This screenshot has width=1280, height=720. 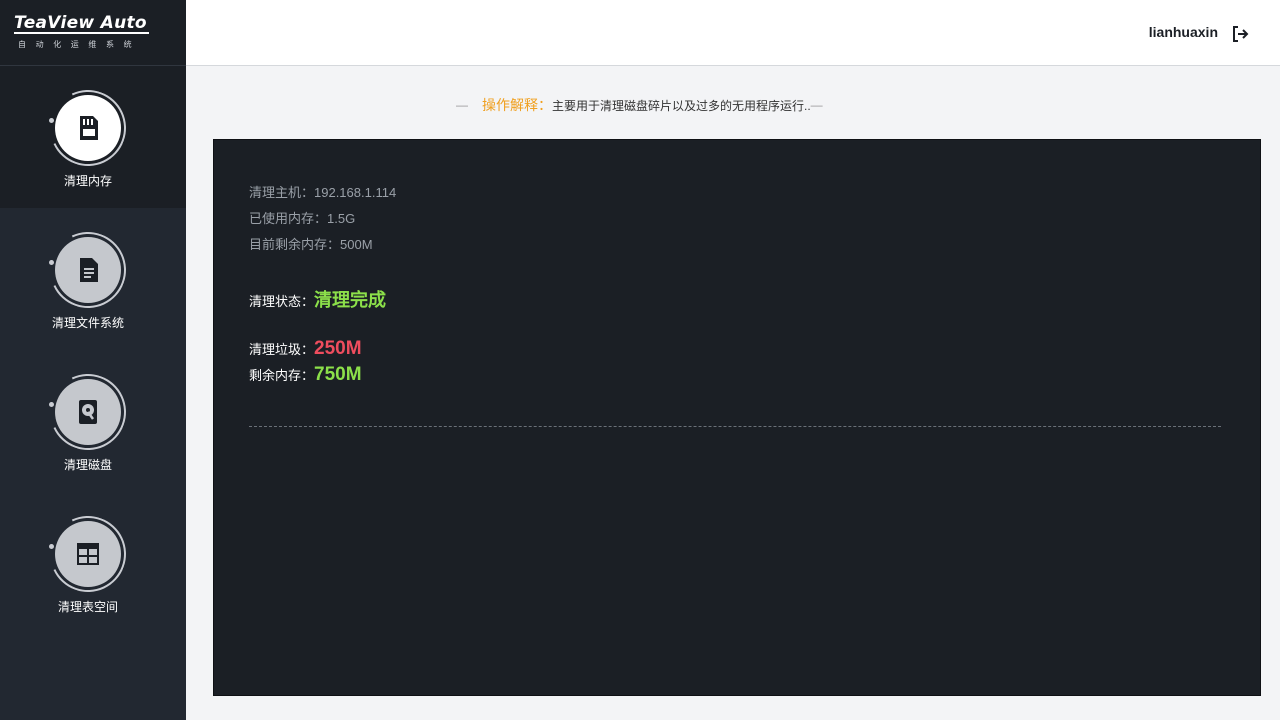 I want to click on remain-label: 剩余内存：, so click(x=282, y=375).